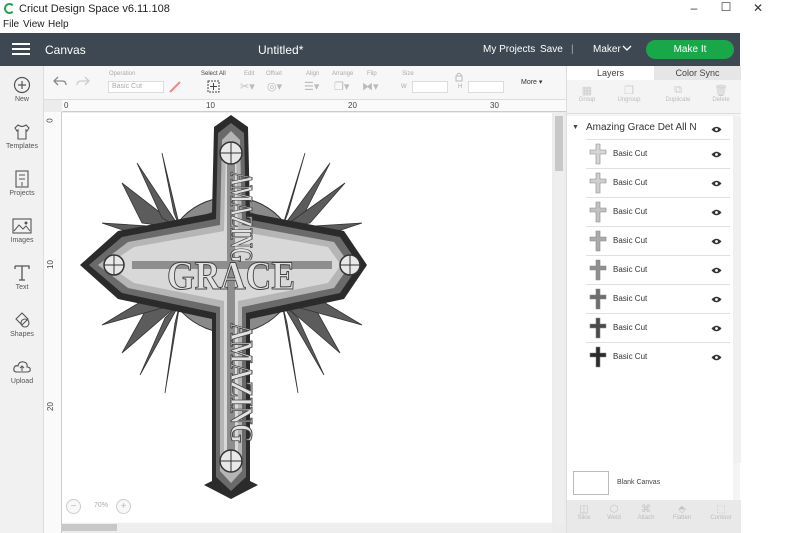  I want to click on text-icon, so click(22, 273).